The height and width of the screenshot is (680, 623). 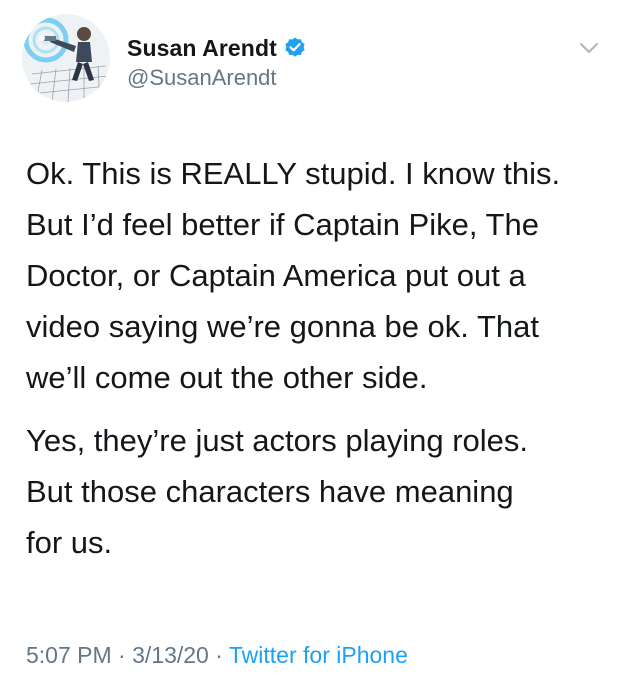 I want to click on verified-badge-icon, so click(x=295, y=48).